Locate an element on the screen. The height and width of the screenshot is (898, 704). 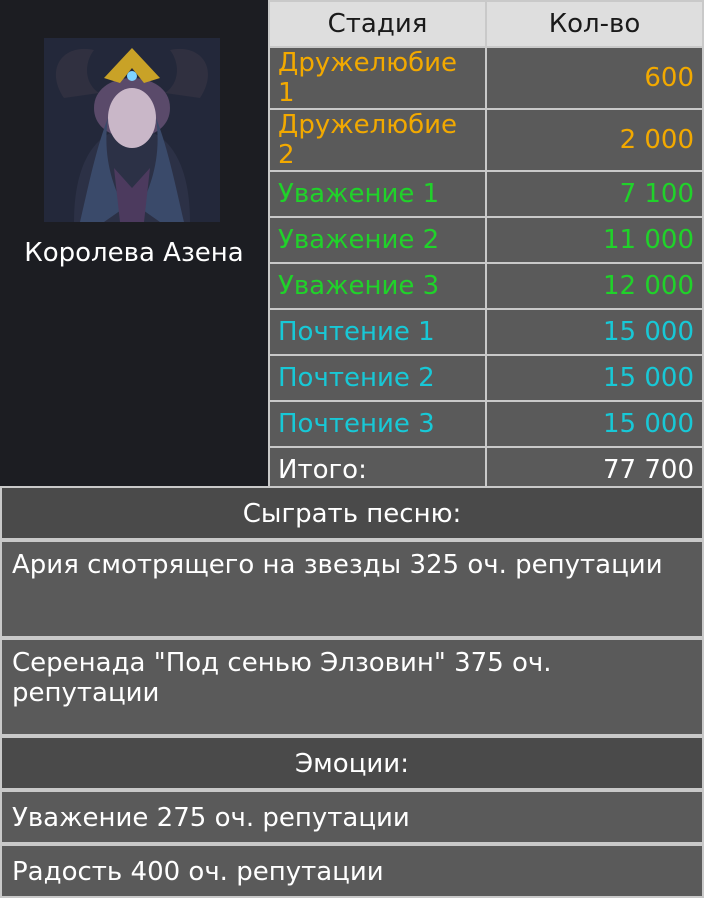
stage-name: Почтение 1 is located at coordinates (377, 332).